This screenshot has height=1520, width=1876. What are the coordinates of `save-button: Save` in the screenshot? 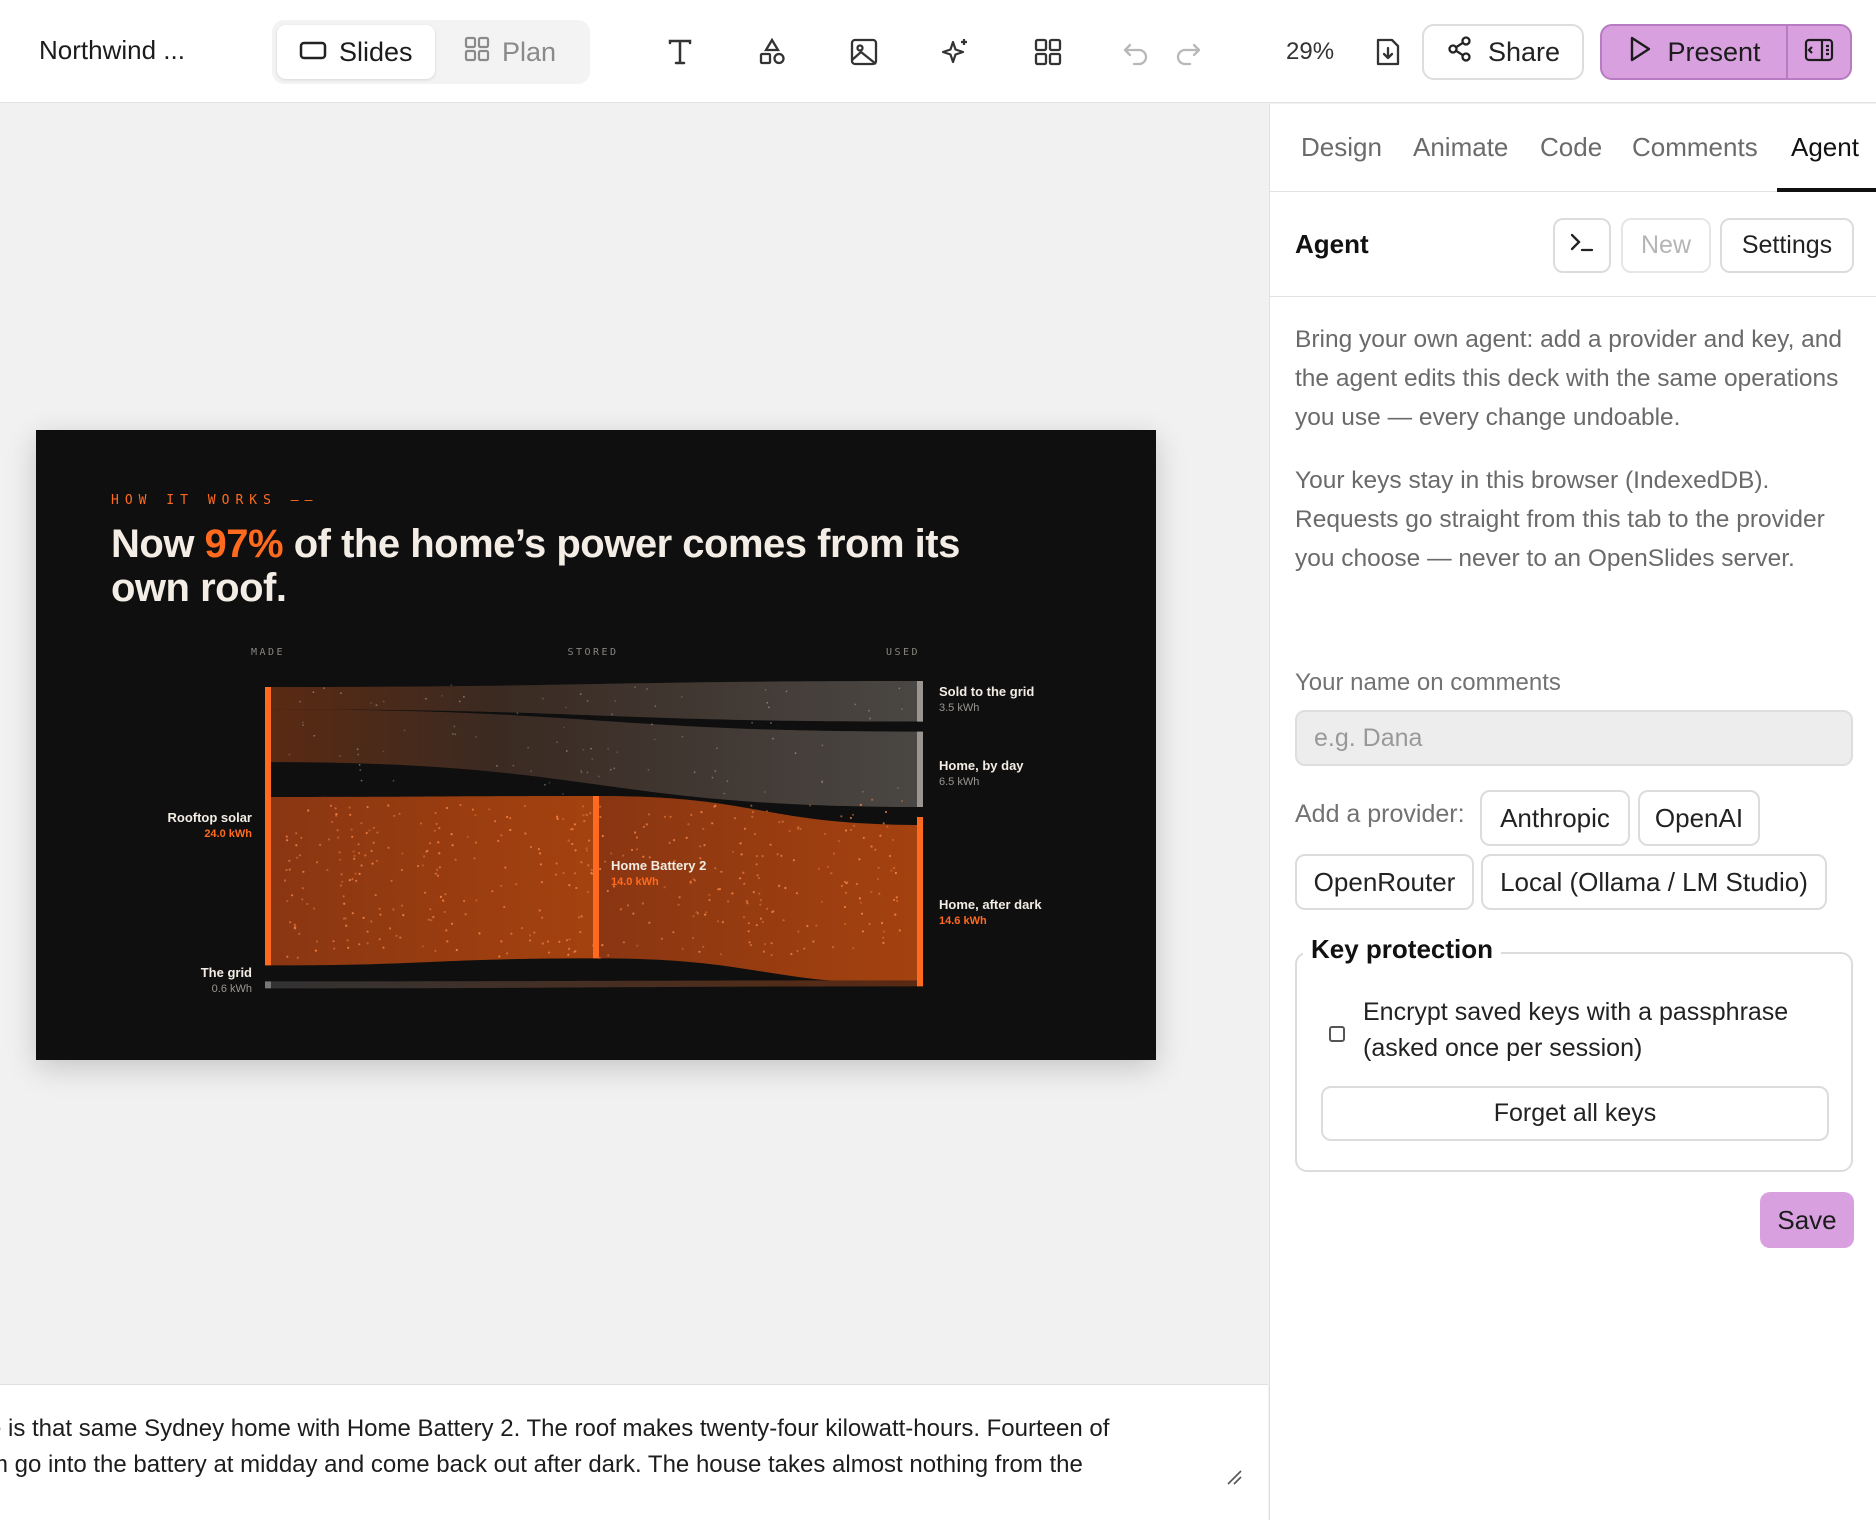 It's located at (1807, 1220).